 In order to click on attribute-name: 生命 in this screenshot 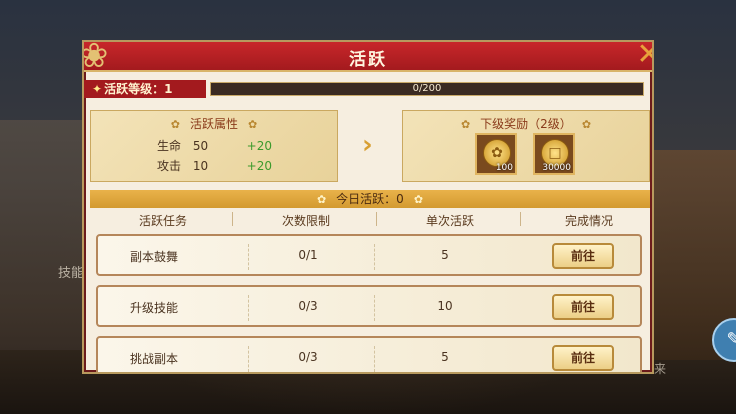, I will do `click(169, 146)`.